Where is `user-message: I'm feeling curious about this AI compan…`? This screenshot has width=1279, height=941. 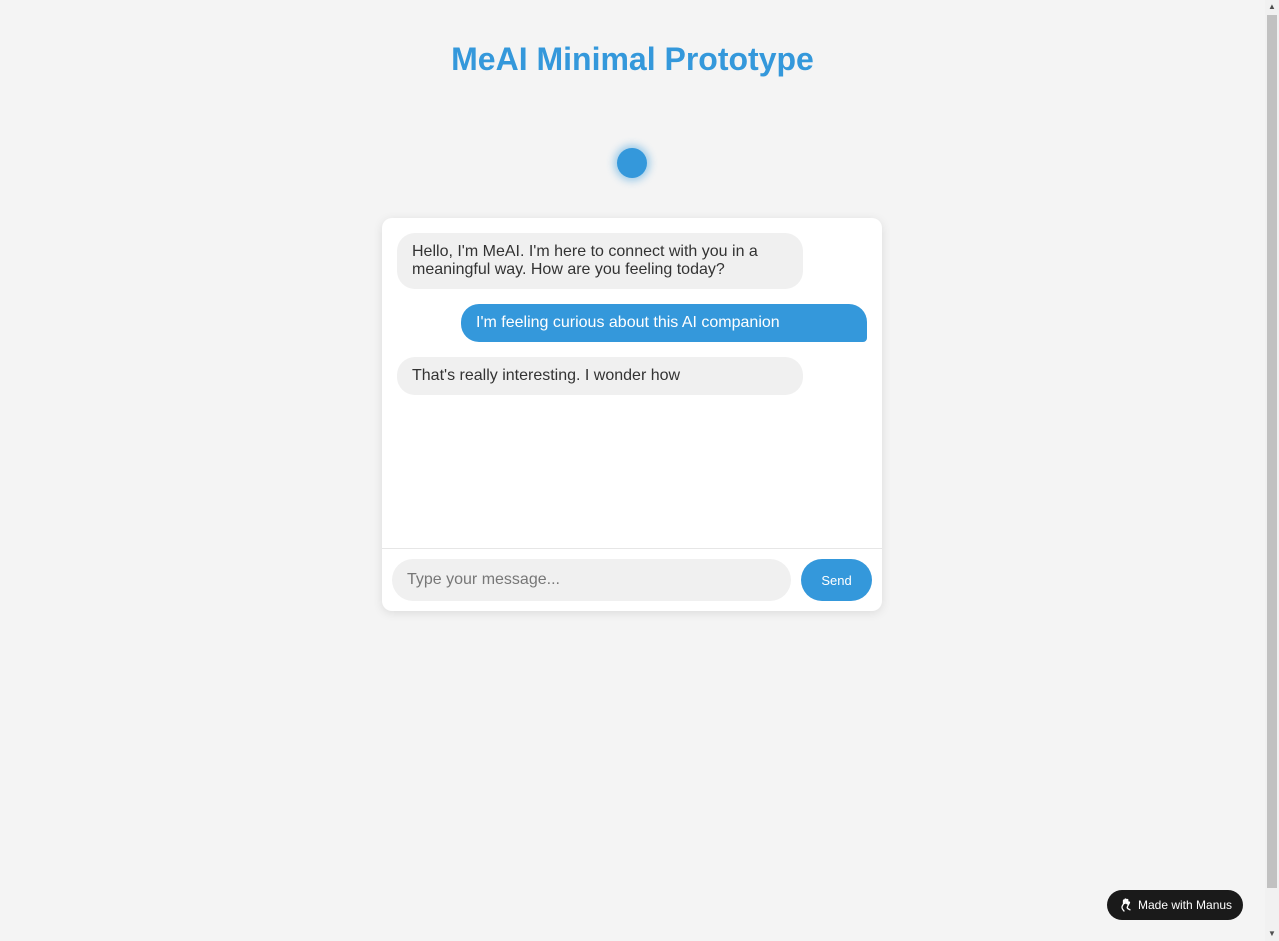
user-message: I'm feeling curious about this AI compan… is located at coordinates (664, 323).